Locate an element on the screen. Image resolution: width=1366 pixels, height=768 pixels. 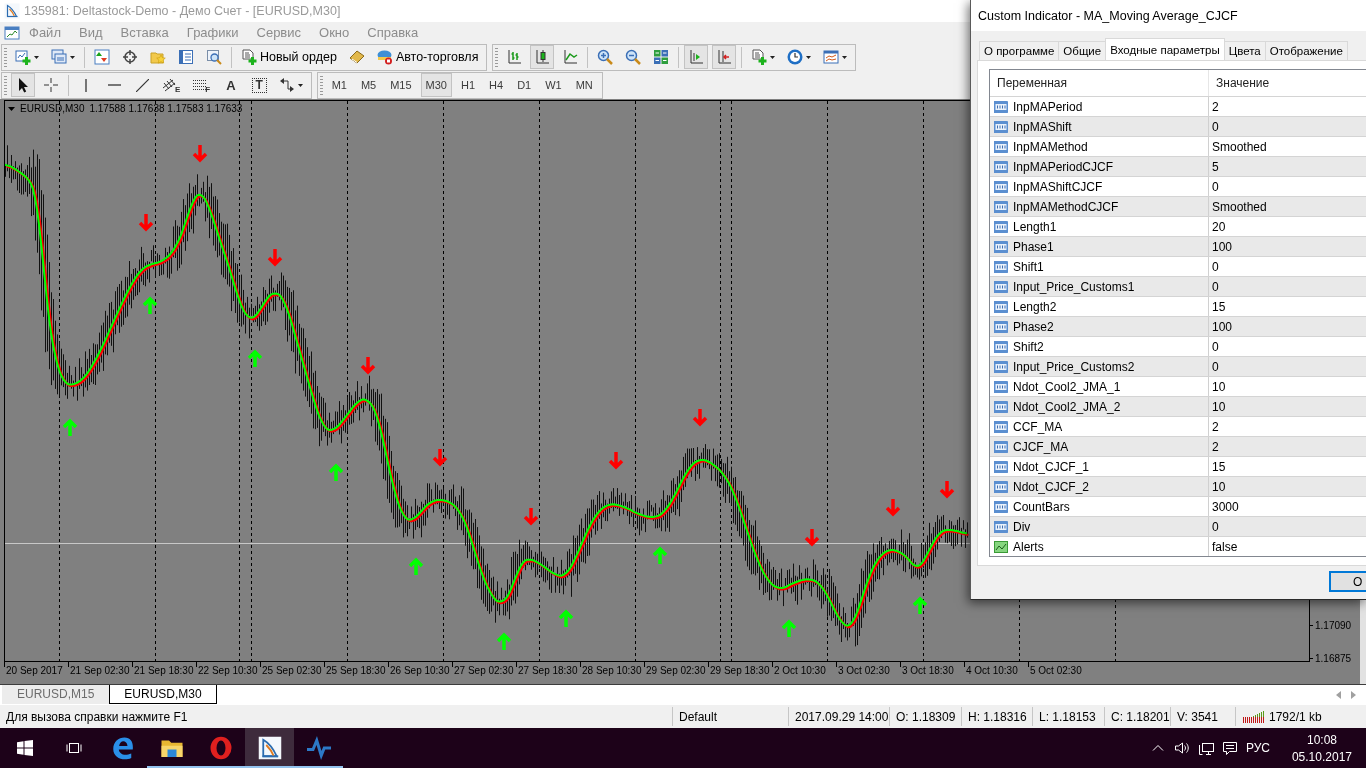
speaker-icon is located at coordinates (1181, 748).